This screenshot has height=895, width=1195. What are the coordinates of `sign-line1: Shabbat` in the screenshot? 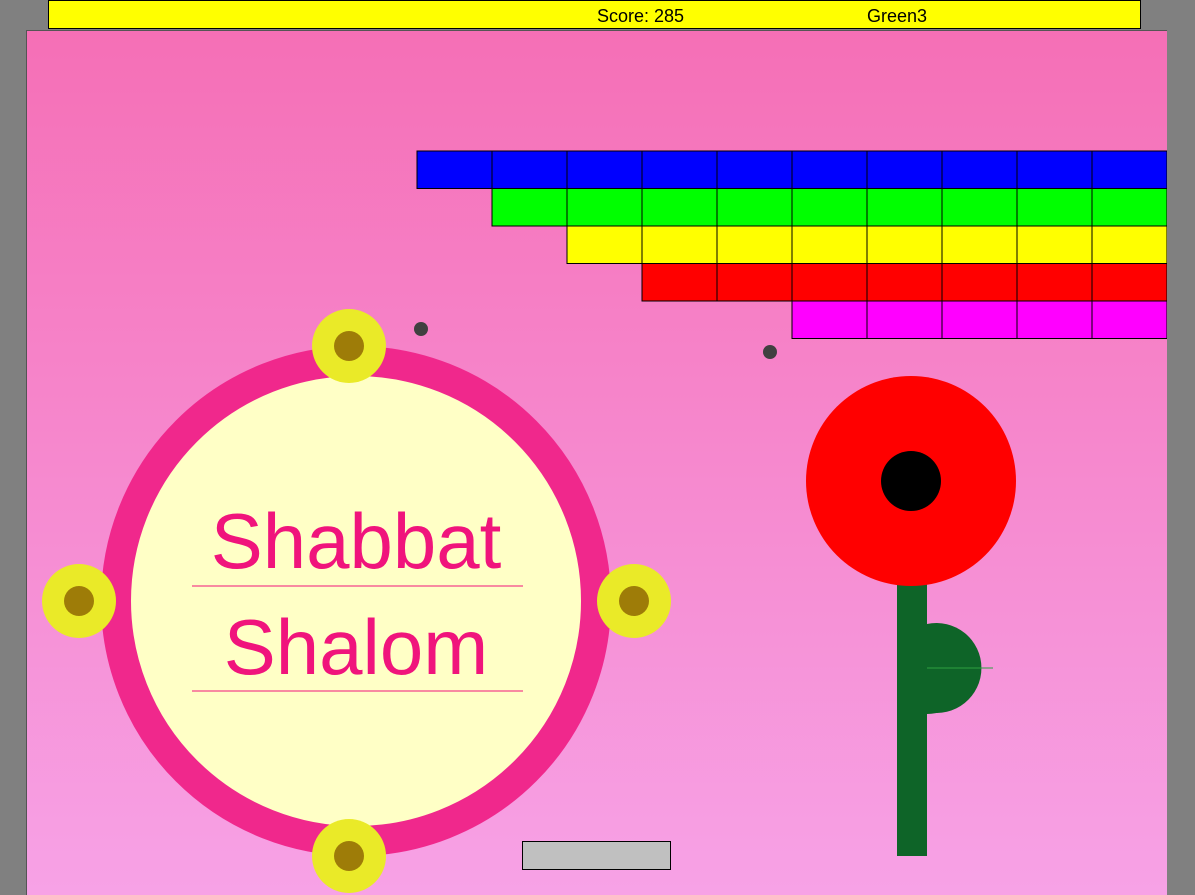 It's located at (356, 541).